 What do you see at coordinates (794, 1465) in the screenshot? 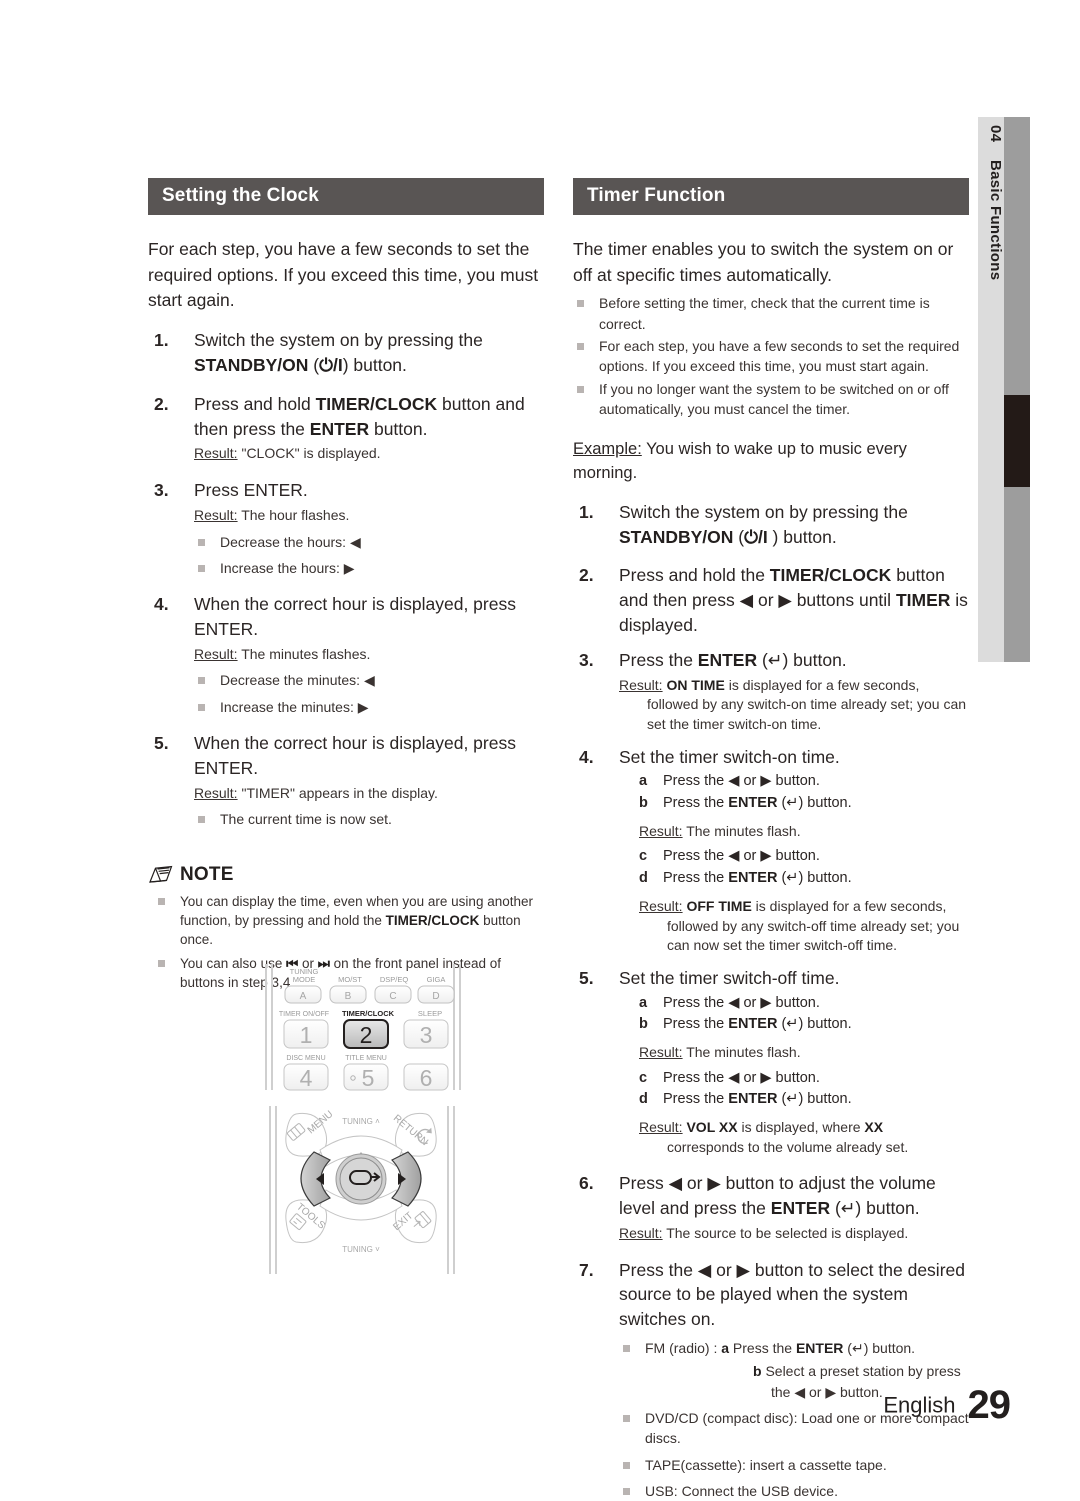
I see `list-item: TAPE(cassette): insert a cassette tape.` at bounding box center [794, 1465].